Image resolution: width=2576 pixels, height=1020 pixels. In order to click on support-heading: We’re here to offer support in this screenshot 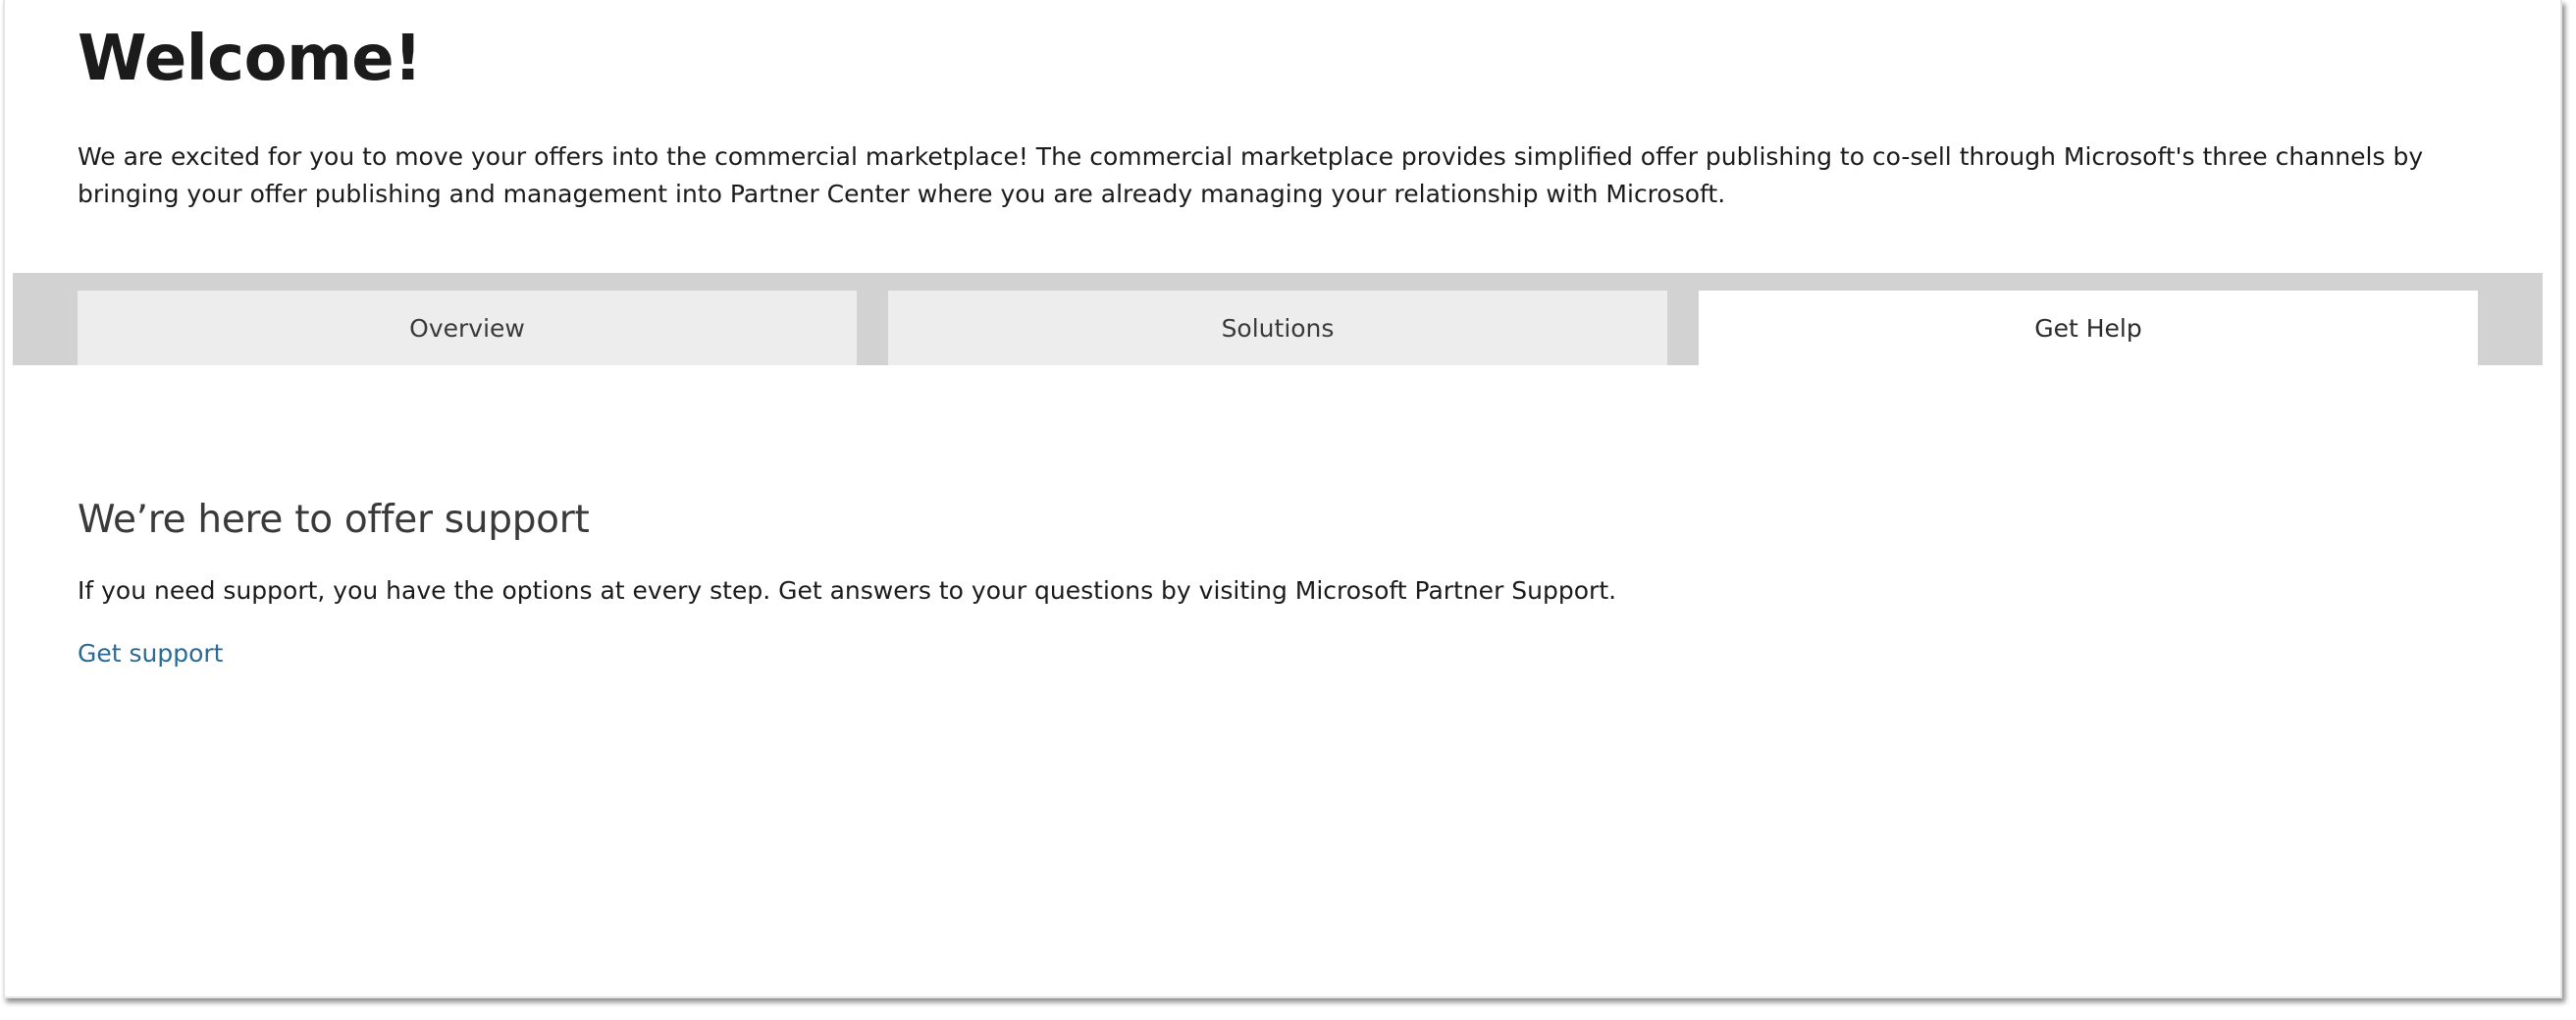, I will do `click(334, 520)`.